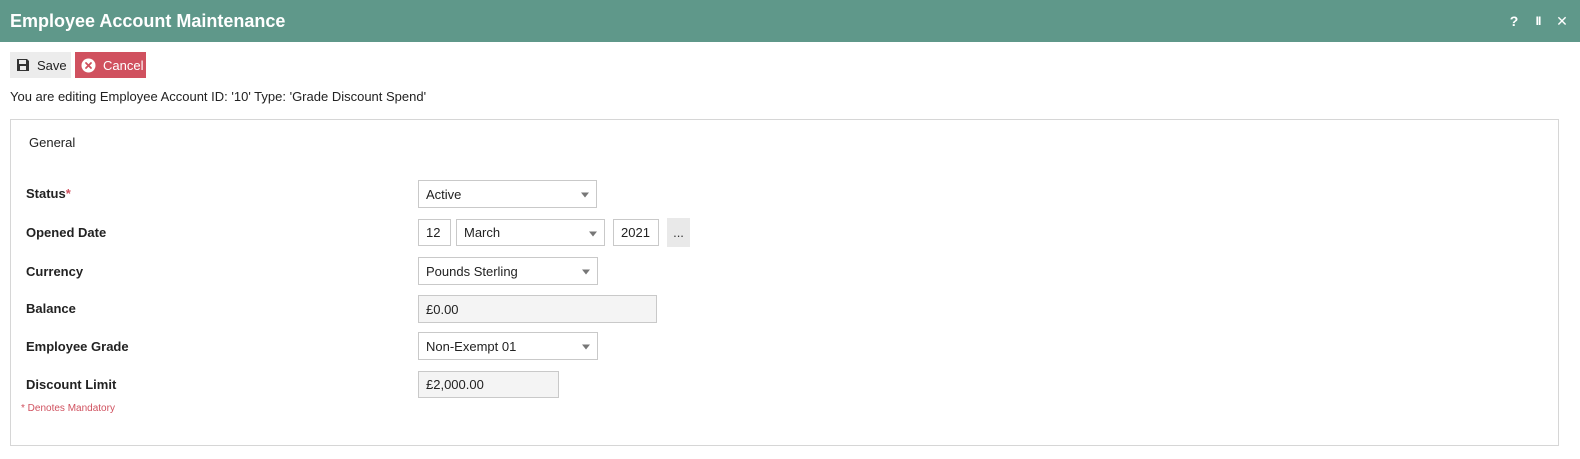 The height and width of the screenshot is (459, 1580). I want to click on cancel-label: Cancel, so click(123, 65).